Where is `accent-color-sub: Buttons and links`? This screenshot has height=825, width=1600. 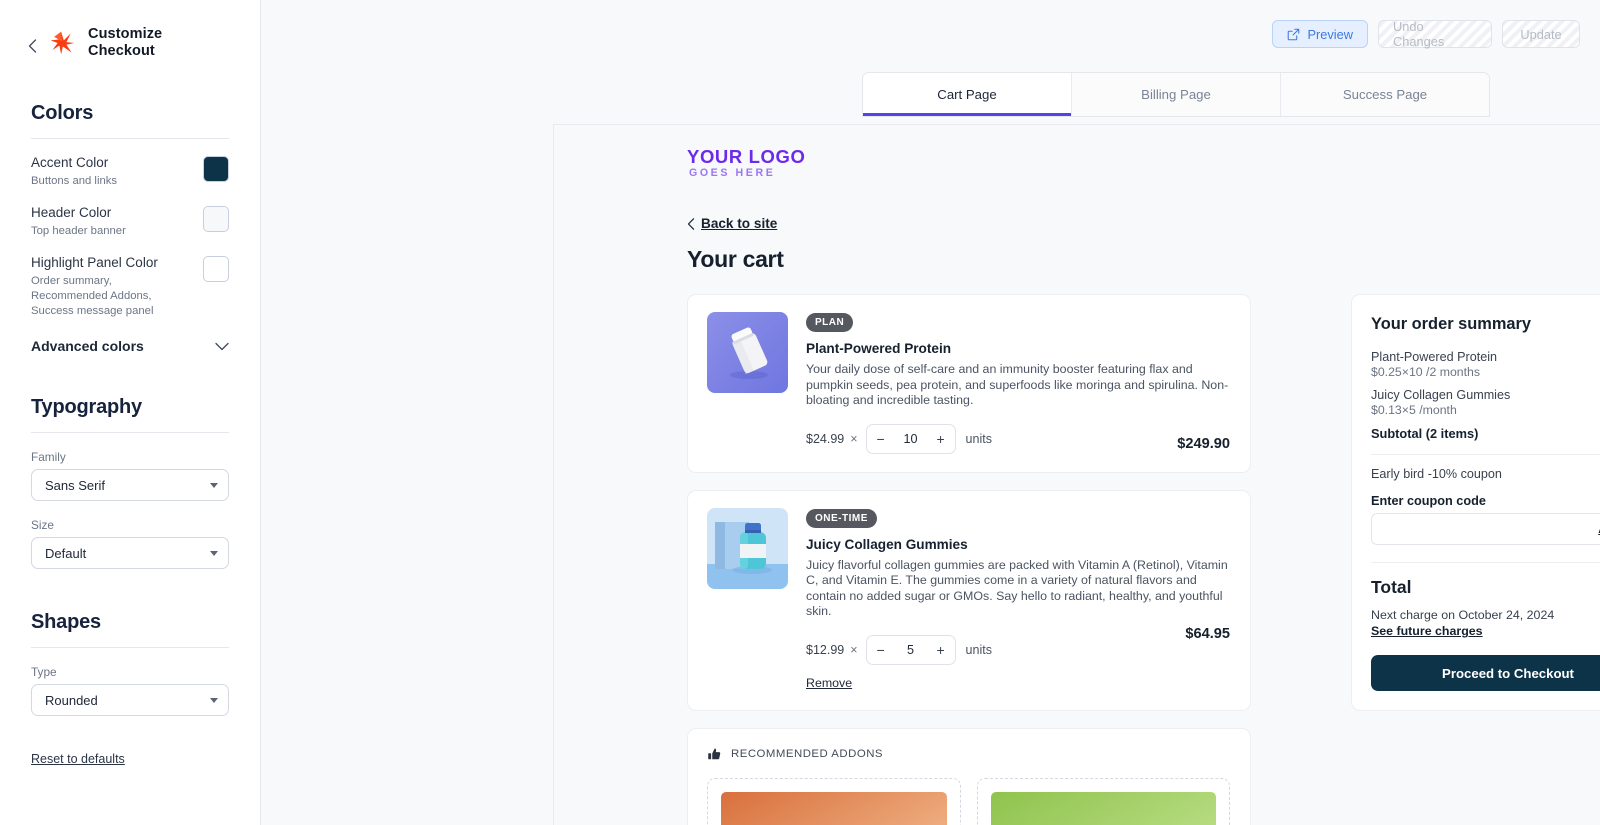 accent-color-sub: Buttons and links is located at coordinates (74, 181).